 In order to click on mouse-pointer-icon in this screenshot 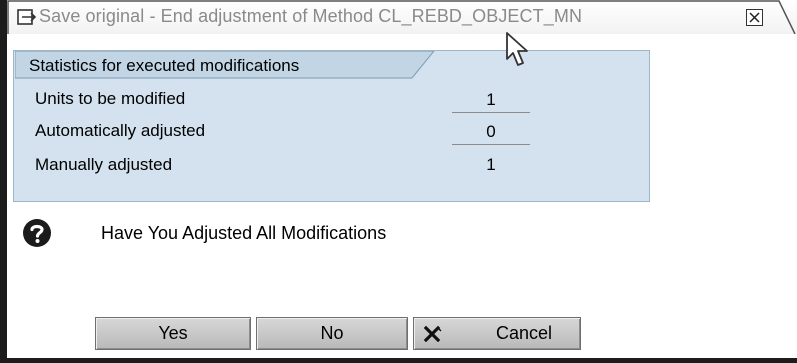, I will do `click(518, 50)`.